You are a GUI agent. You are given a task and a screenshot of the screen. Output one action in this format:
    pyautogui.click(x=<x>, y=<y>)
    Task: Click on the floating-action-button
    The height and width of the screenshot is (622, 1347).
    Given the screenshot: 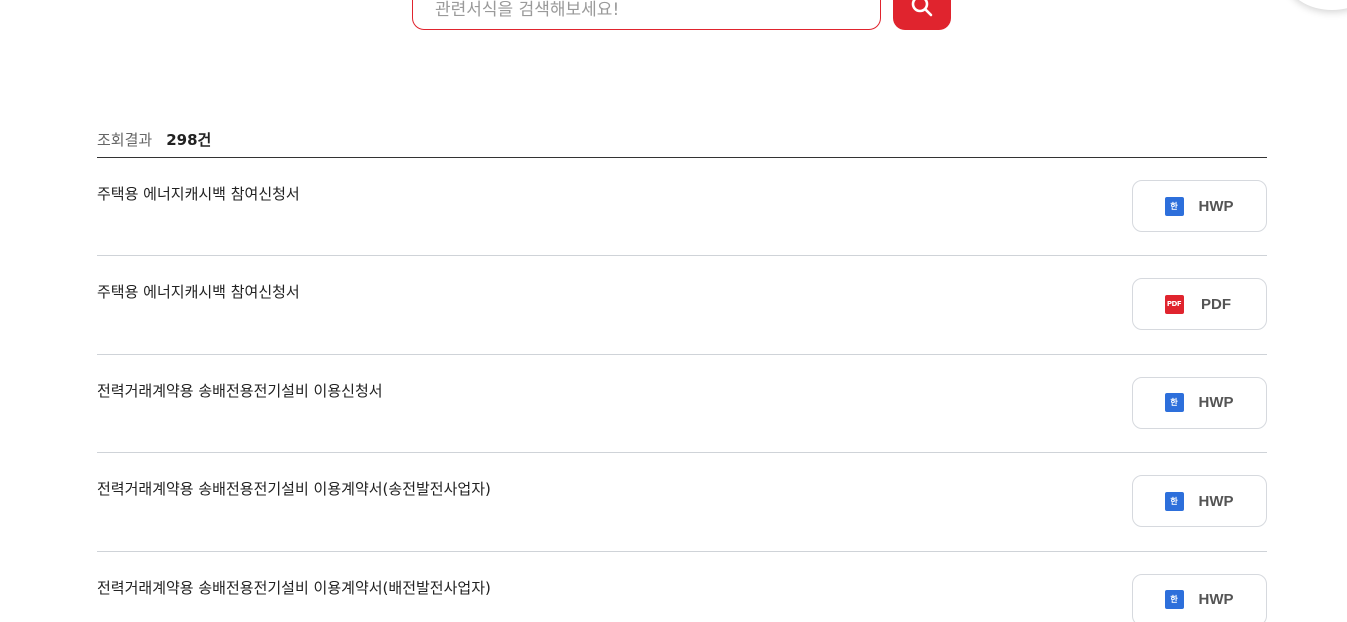 What is the action you would take?
    pyautogui.click(x=1317, y=5)
    